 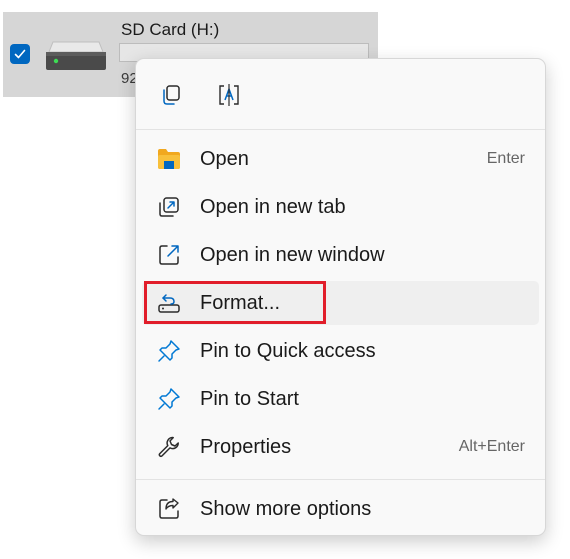 I want to click on rename-icon, so click(x=229, y=95).